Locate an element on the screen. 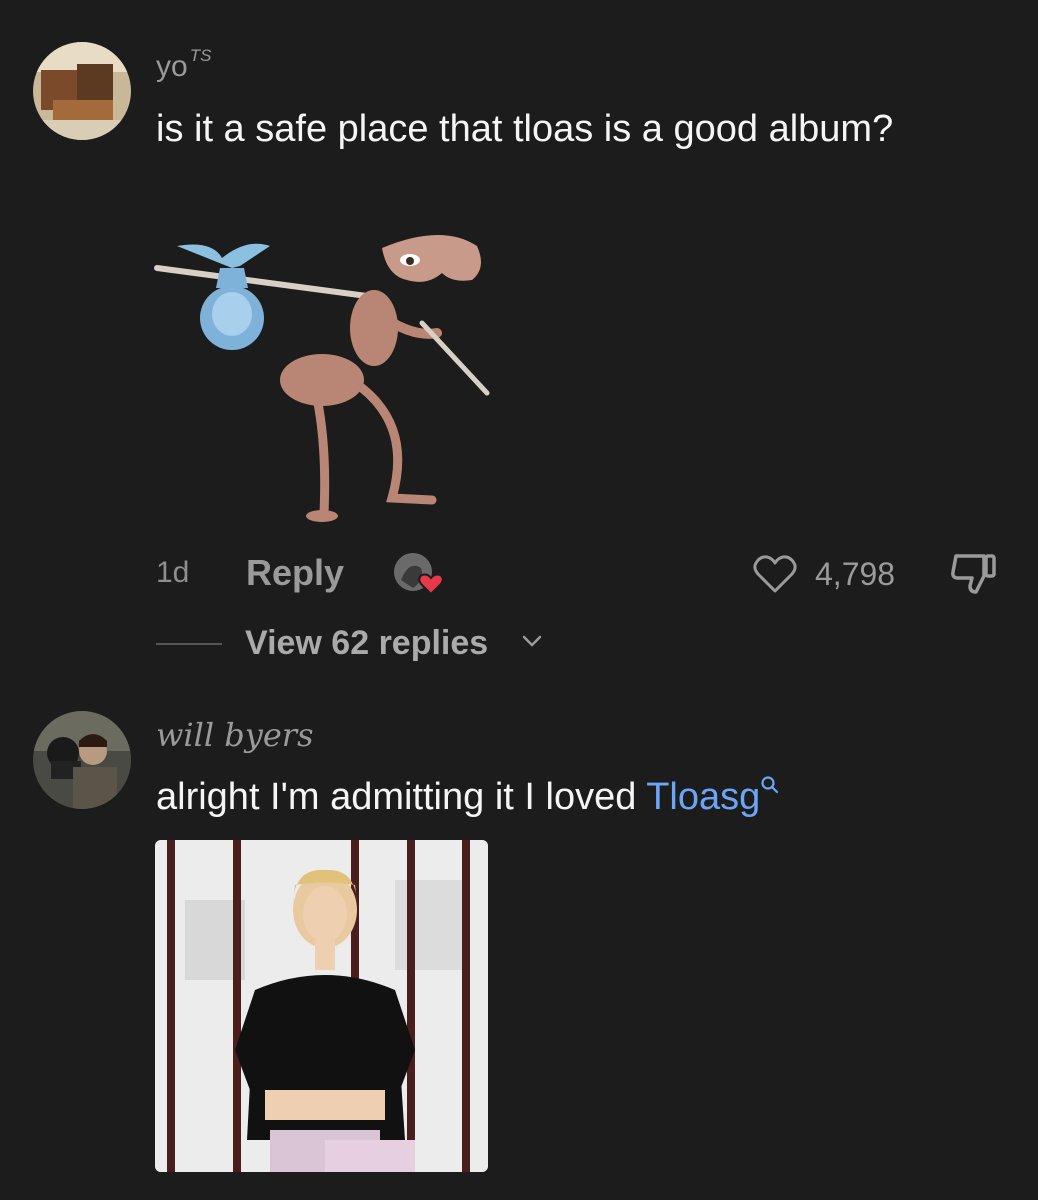 The image size is (1038, 1200). dislike-button is located at coordinates (975, 573).